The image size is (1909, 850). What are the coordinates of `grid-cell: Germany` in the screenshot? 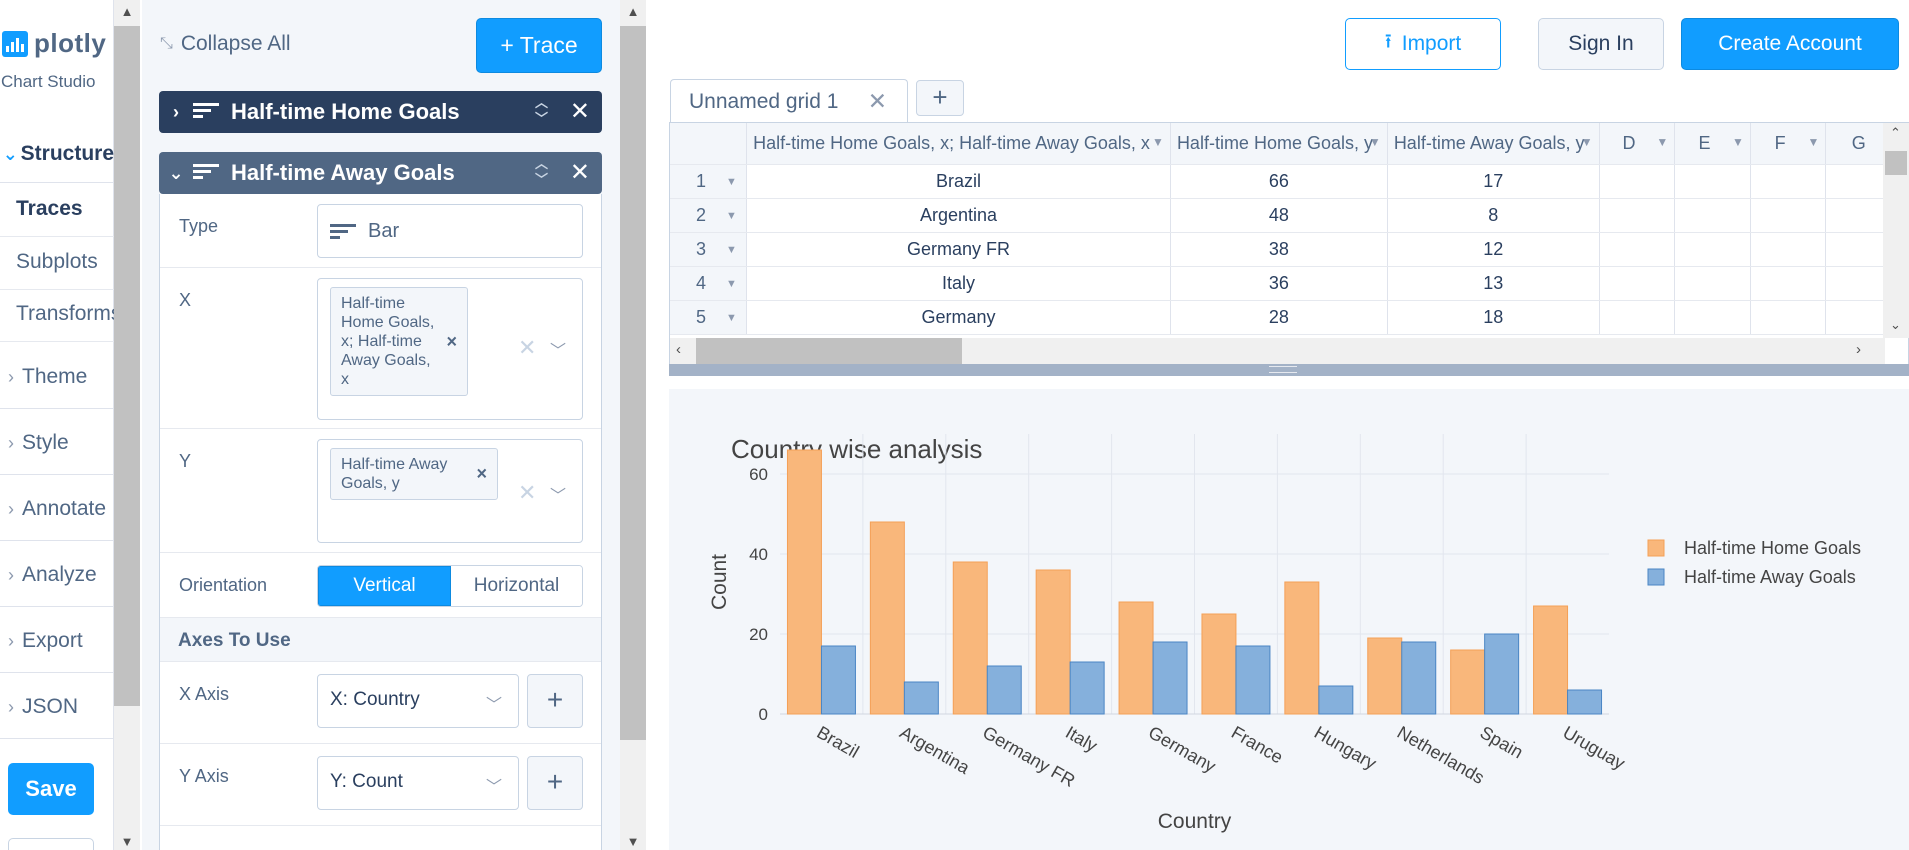 It's located at (958, 317).